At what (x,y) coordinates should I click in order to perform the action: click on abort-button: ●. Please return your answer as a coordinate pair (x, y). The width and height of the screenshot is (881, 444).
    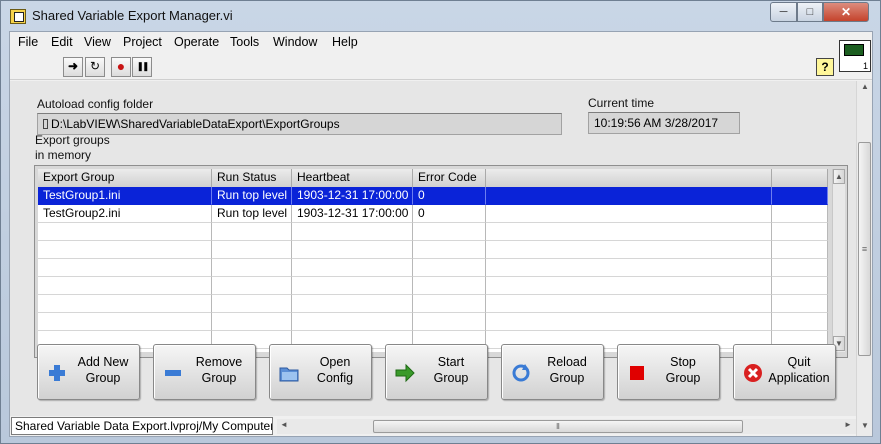
    Looking at the image, I should click on (121, 67).